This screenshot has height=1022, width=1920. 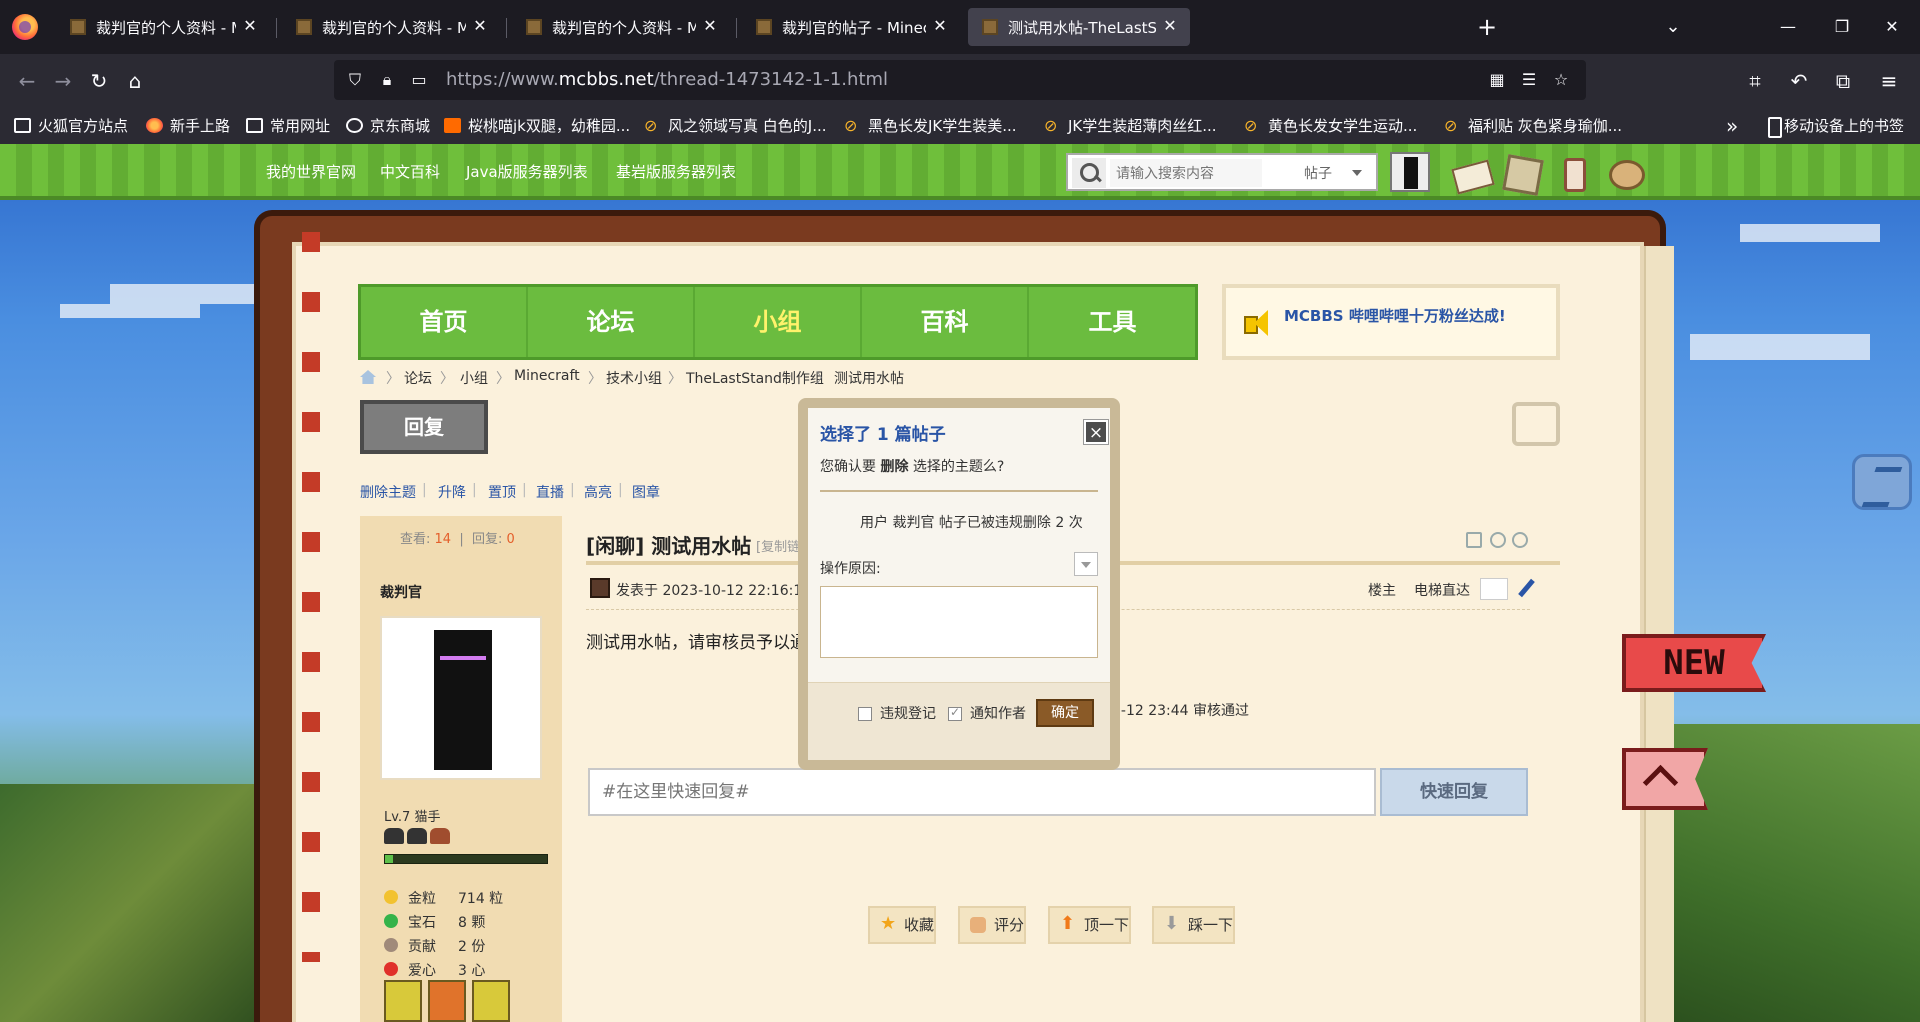 What do you see at coordinates (1694, 663) in the screenshot?
I see `new-banner: NEW` at bounding box center [1694, 663].